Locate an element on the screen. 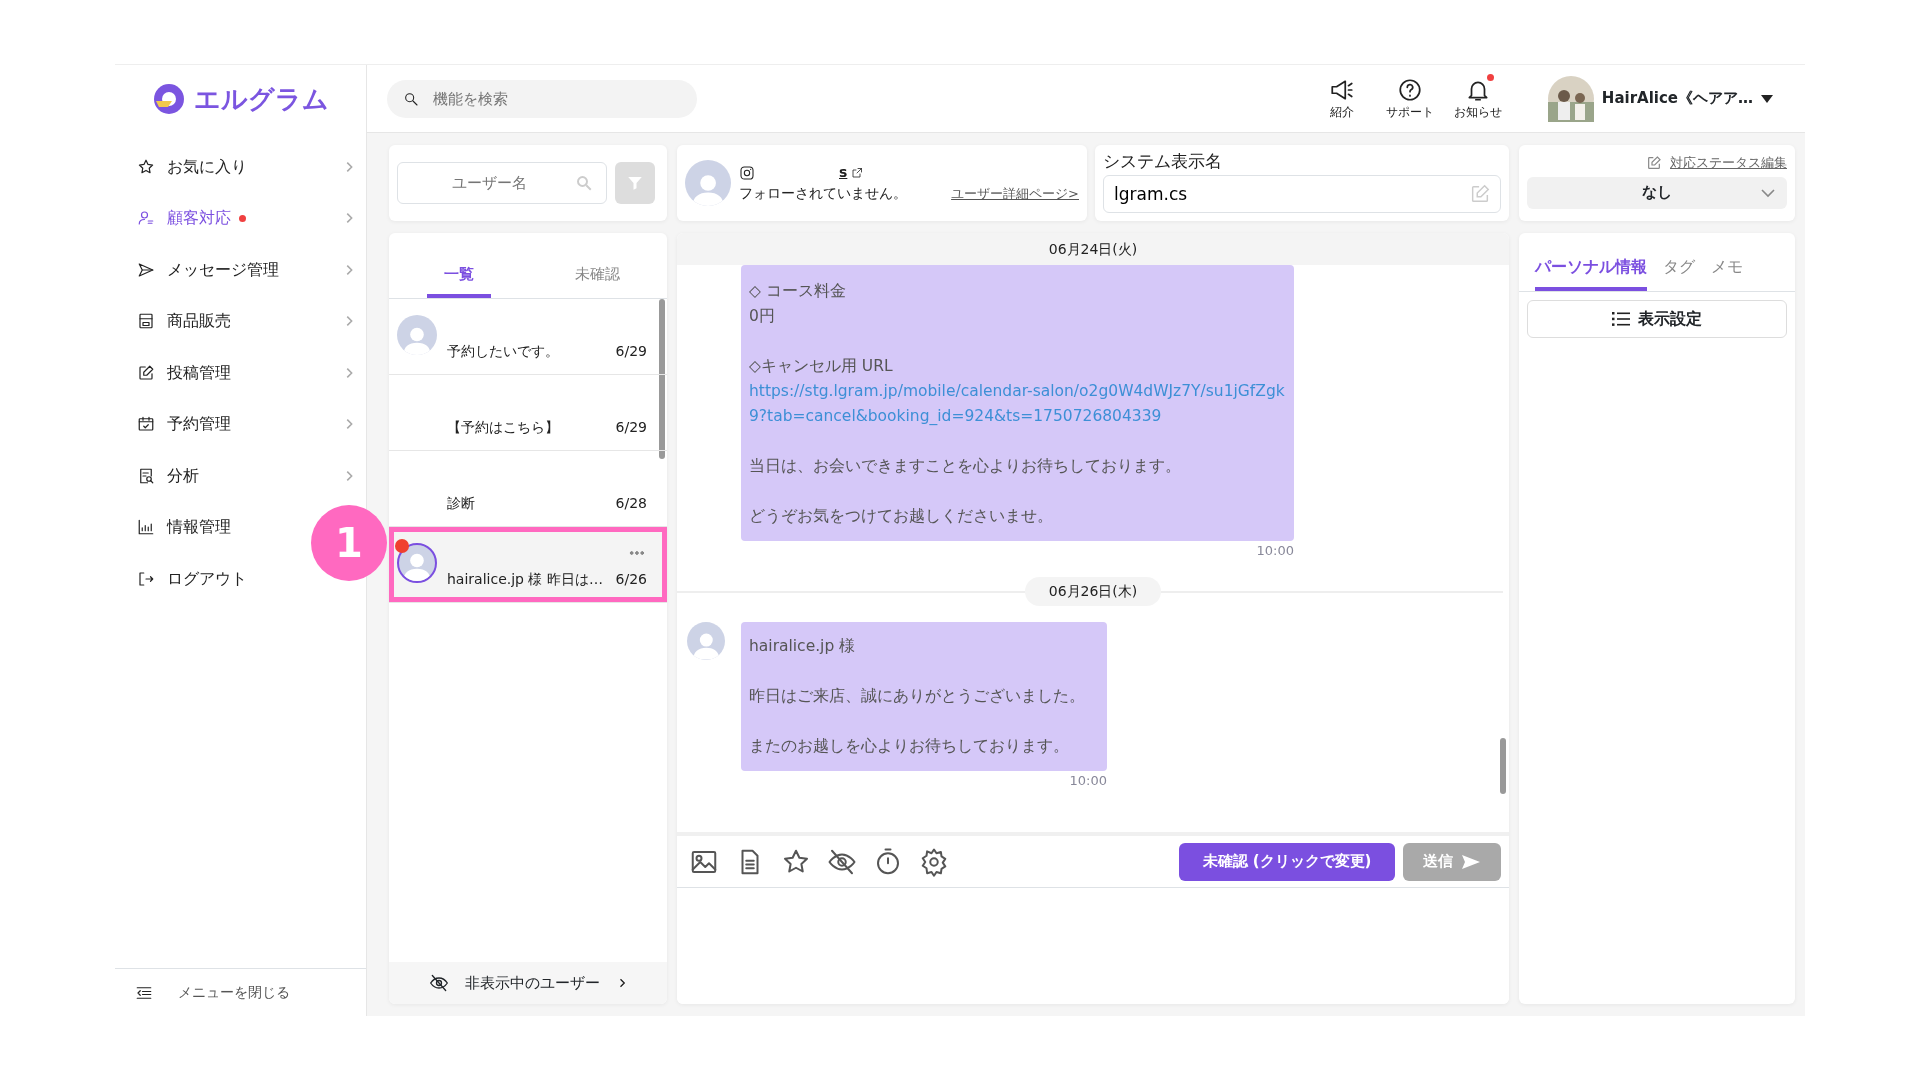 Image resolution: width=1920 pixels, height=1080 pixels. panel-tab: タグ is located at coordinates (1679, 270).